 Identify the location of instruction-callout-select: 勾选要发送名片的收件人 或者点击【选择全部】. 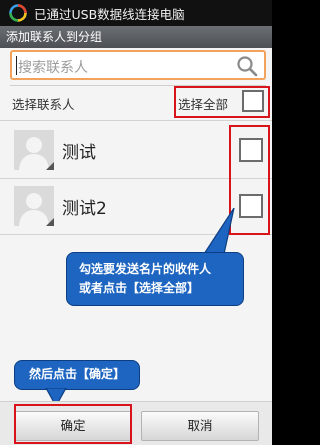
(155, 279).